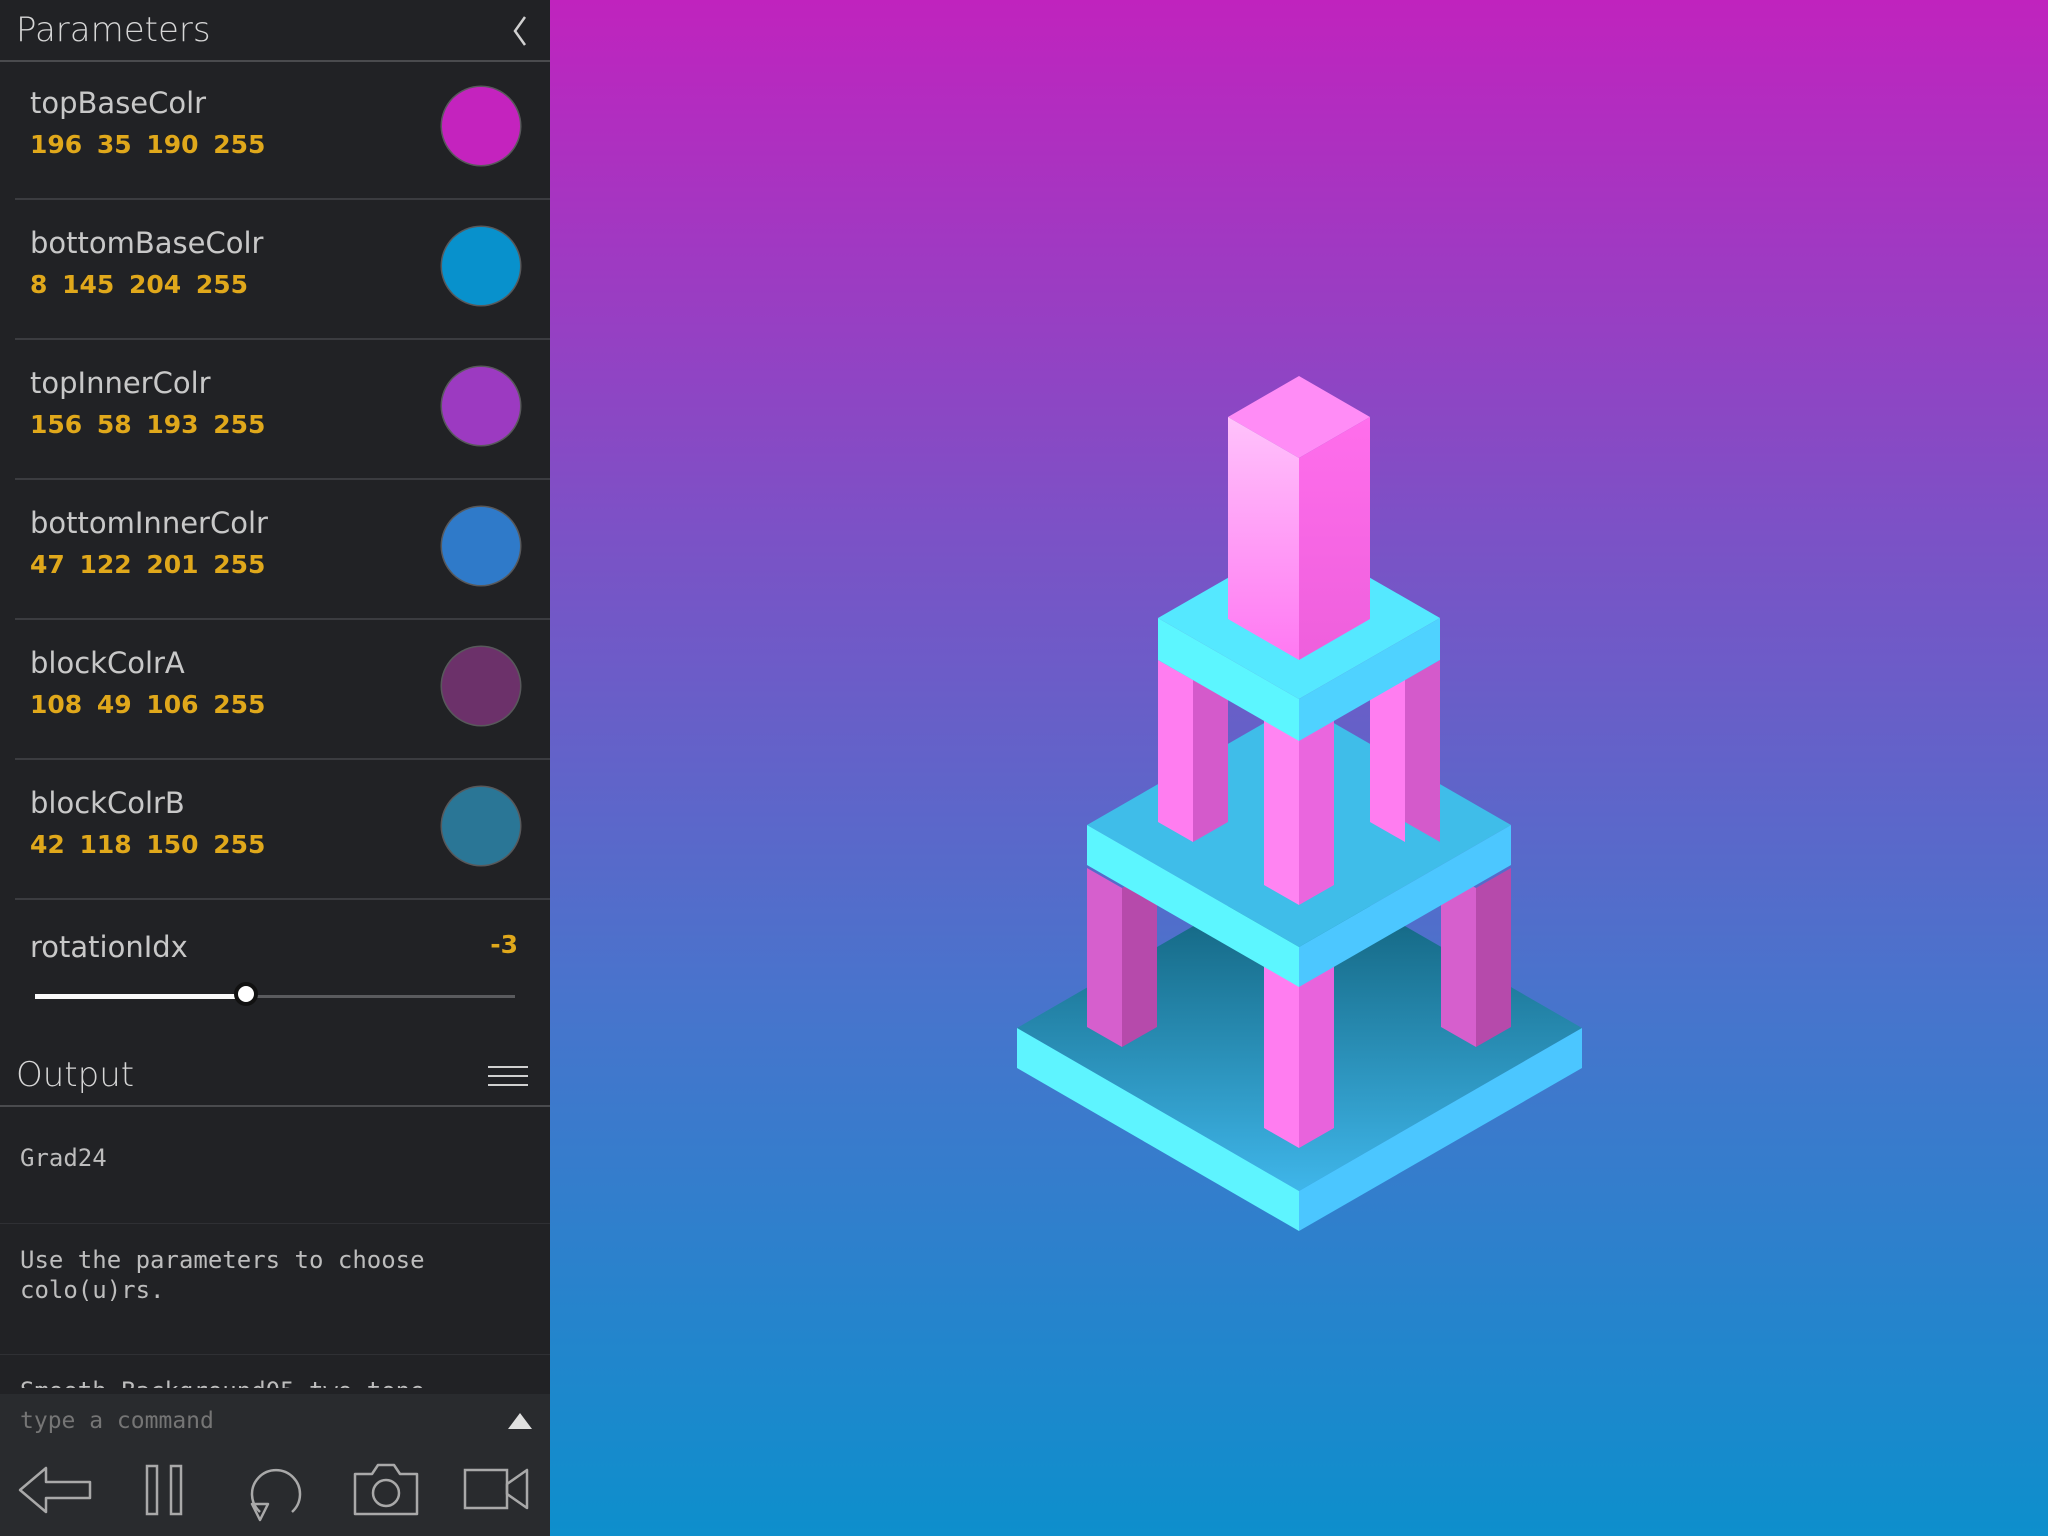 This screenshot has height=1536, width=2048. What do you see at coordinates (113, 30) in the screenshot?
I see `parameters-title: Parameters` at bounding box center [113, 30].